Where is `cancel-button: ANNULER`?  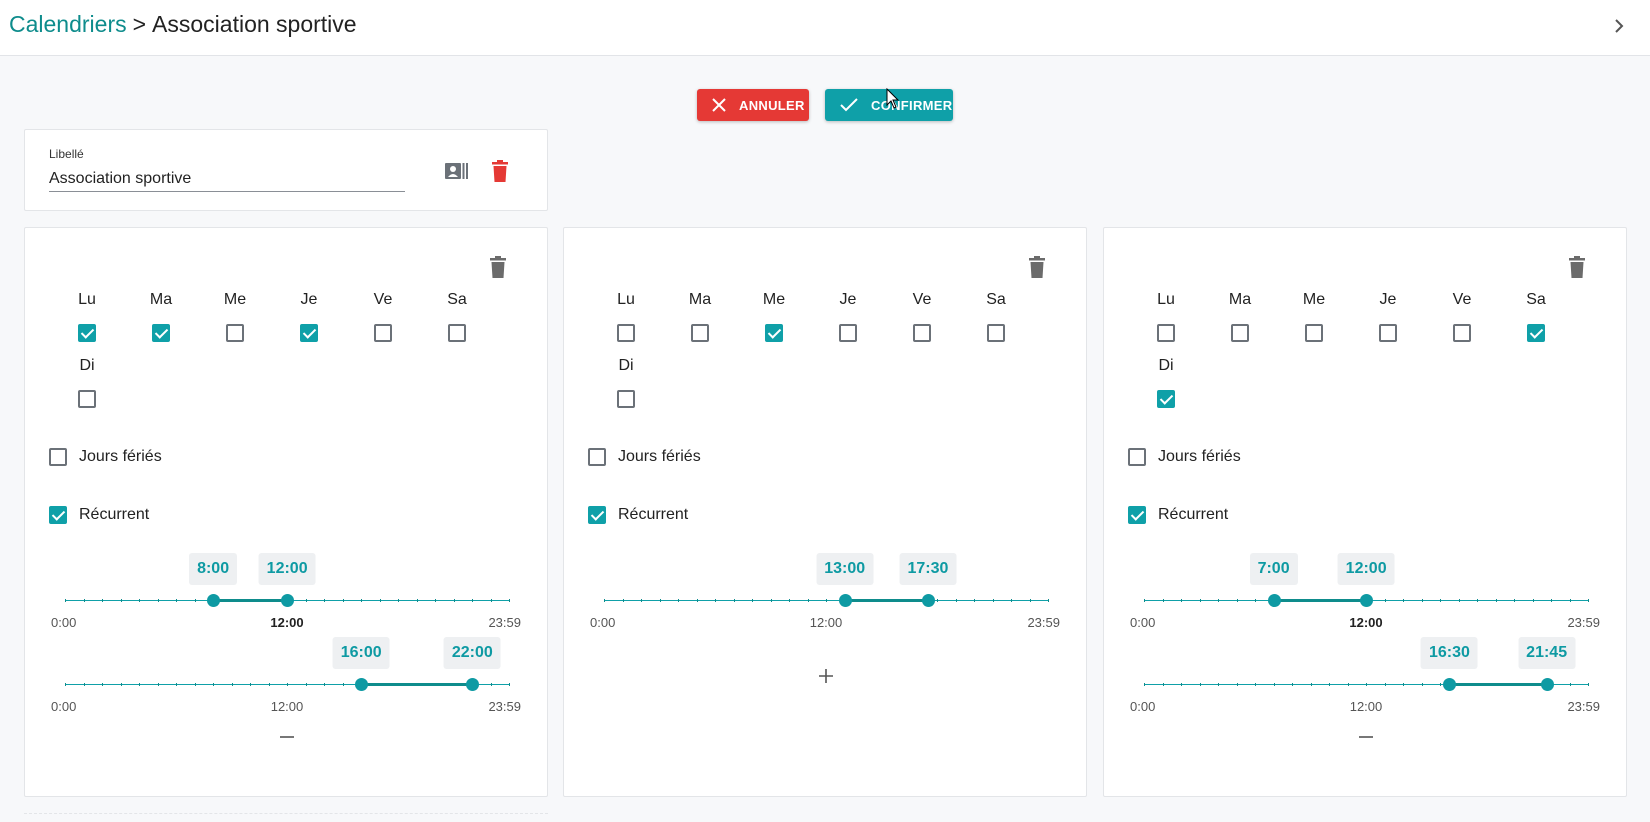 cancel-button: ANNULER is located at coordinates (753, 105).